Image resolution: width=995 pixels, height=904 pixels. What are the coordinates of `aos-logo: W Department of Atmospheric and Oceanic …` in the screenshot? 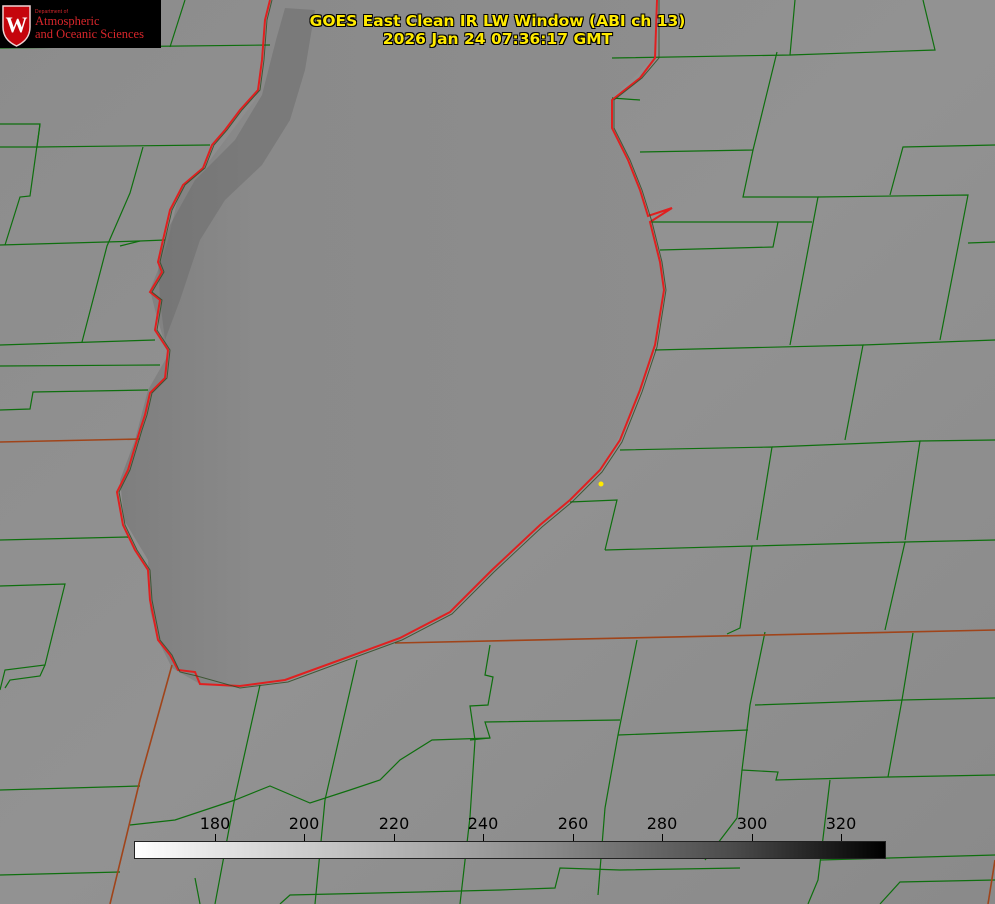 It's located at (80, 24).